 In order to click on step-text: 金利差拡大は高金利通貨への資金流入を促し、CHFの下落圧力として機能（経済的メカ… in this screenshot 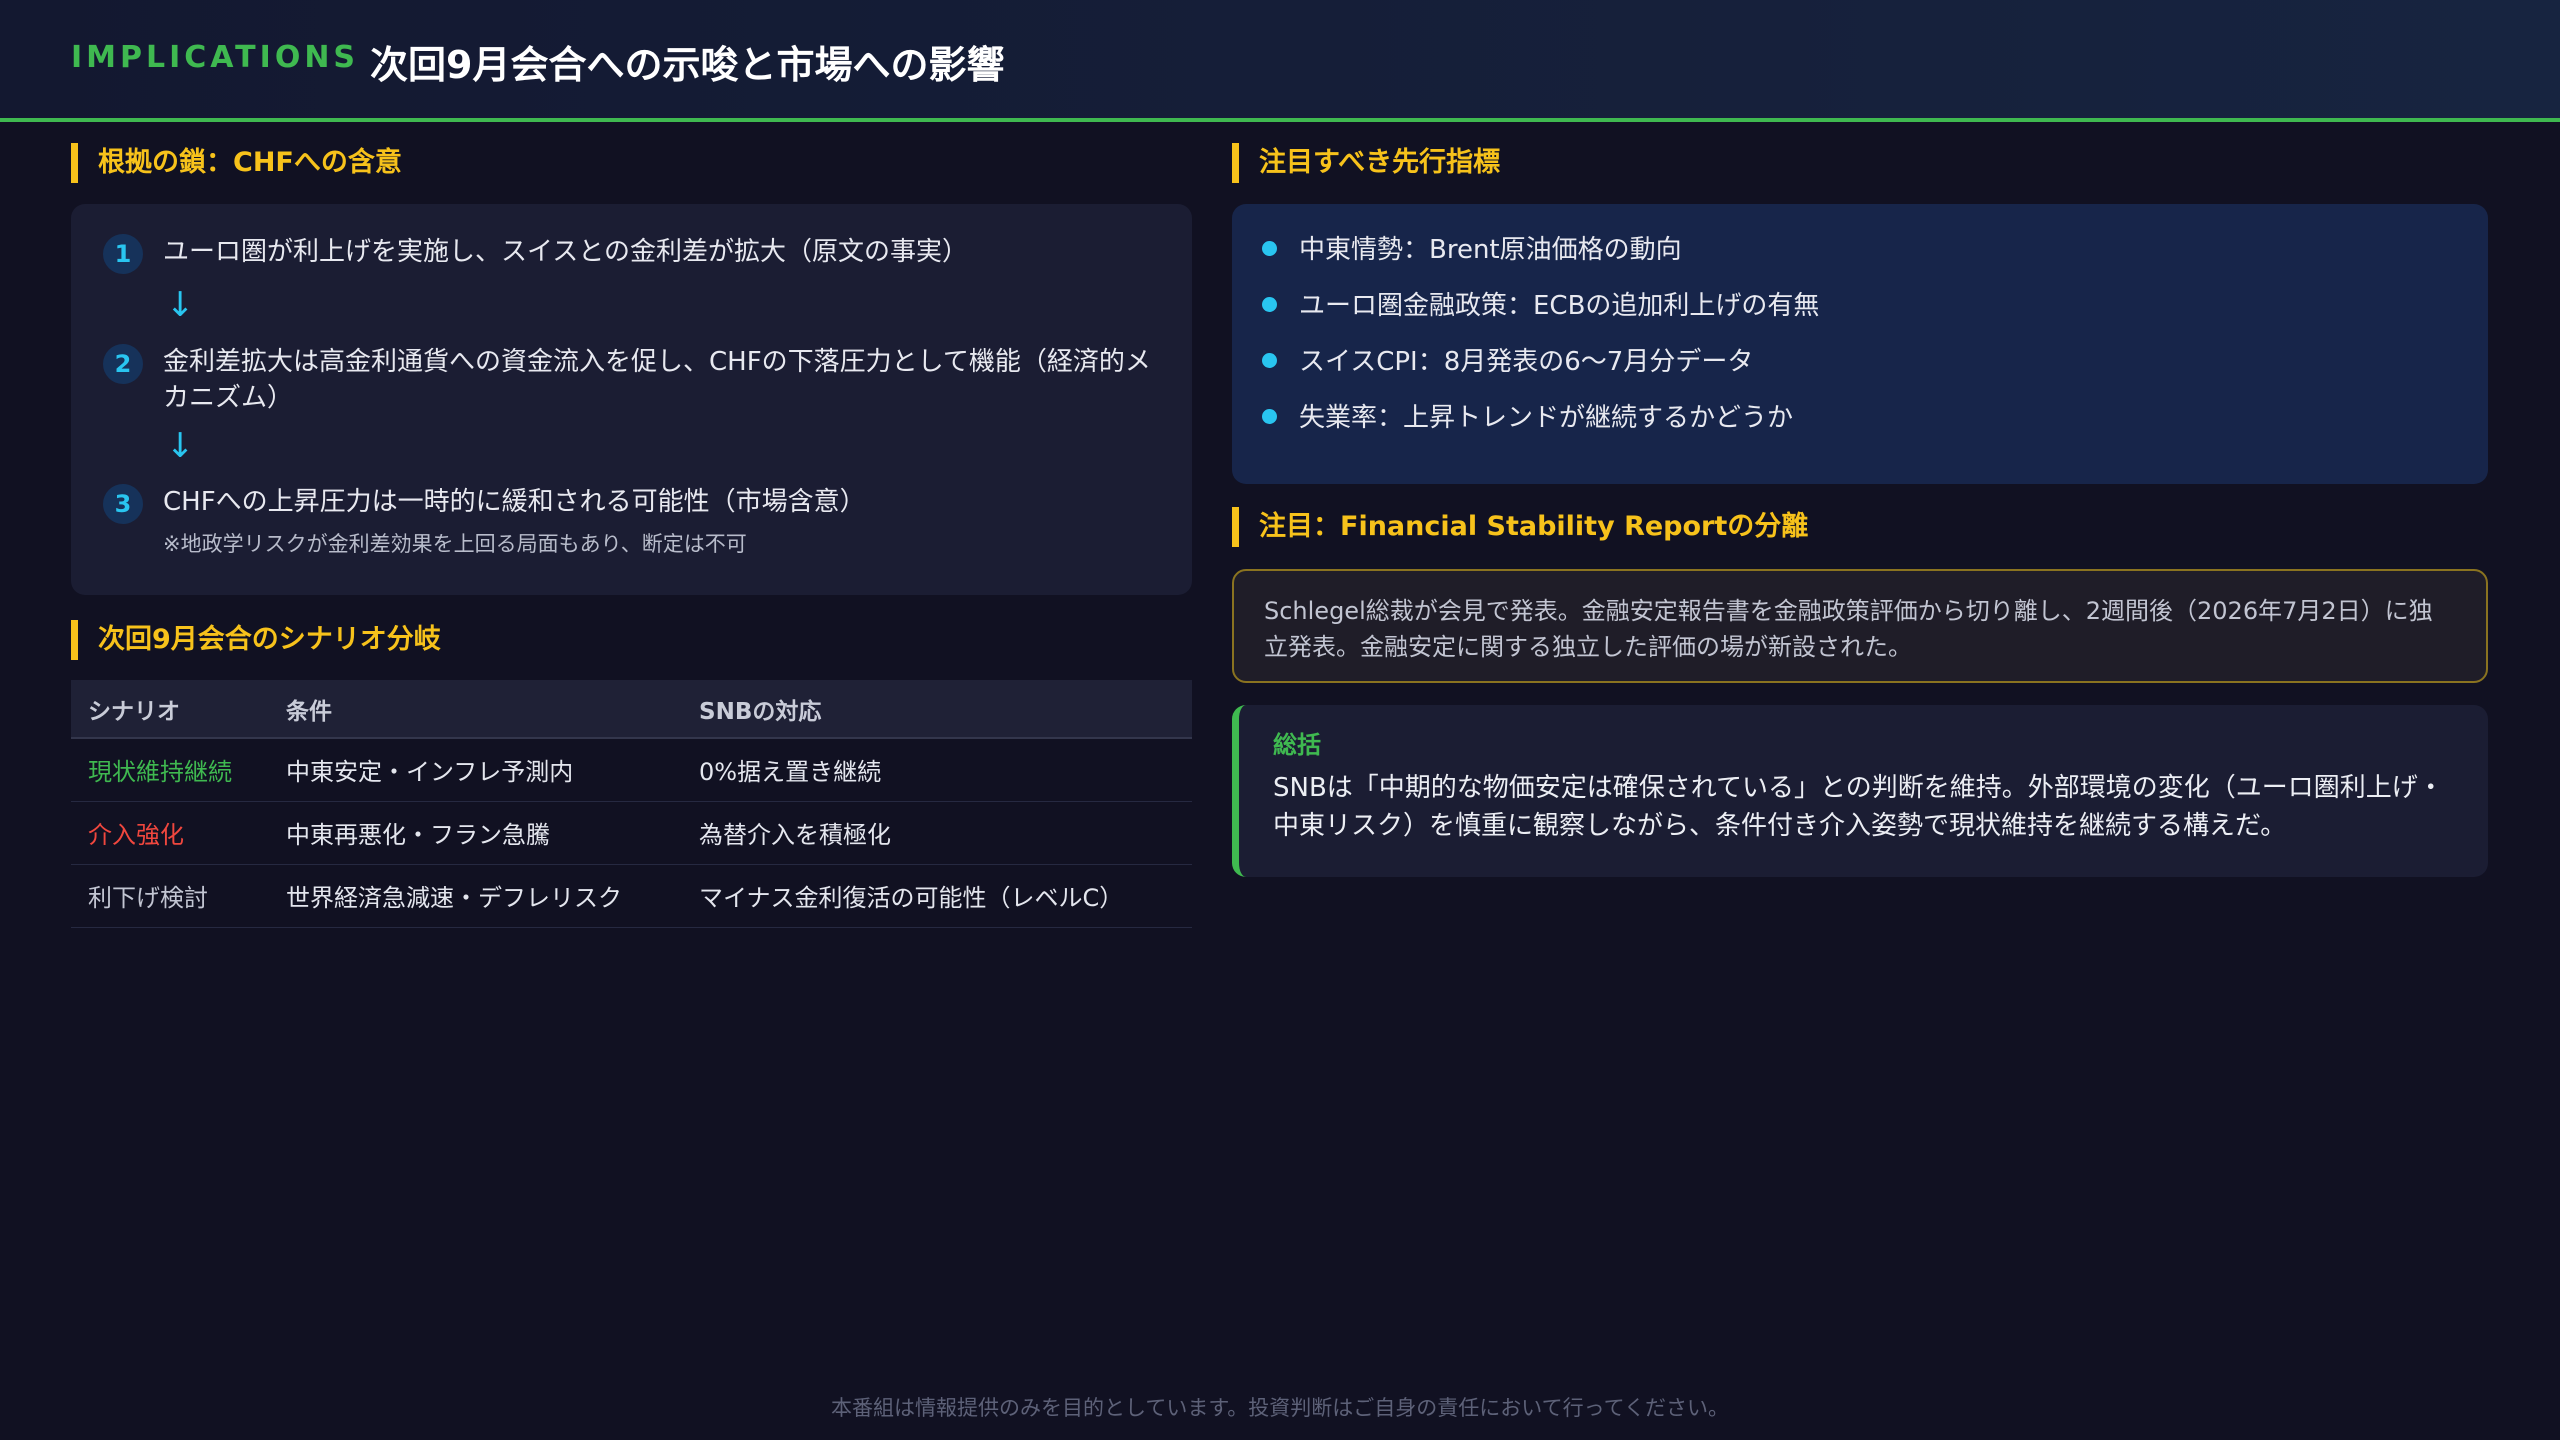, I will do `click(657, 380)`.